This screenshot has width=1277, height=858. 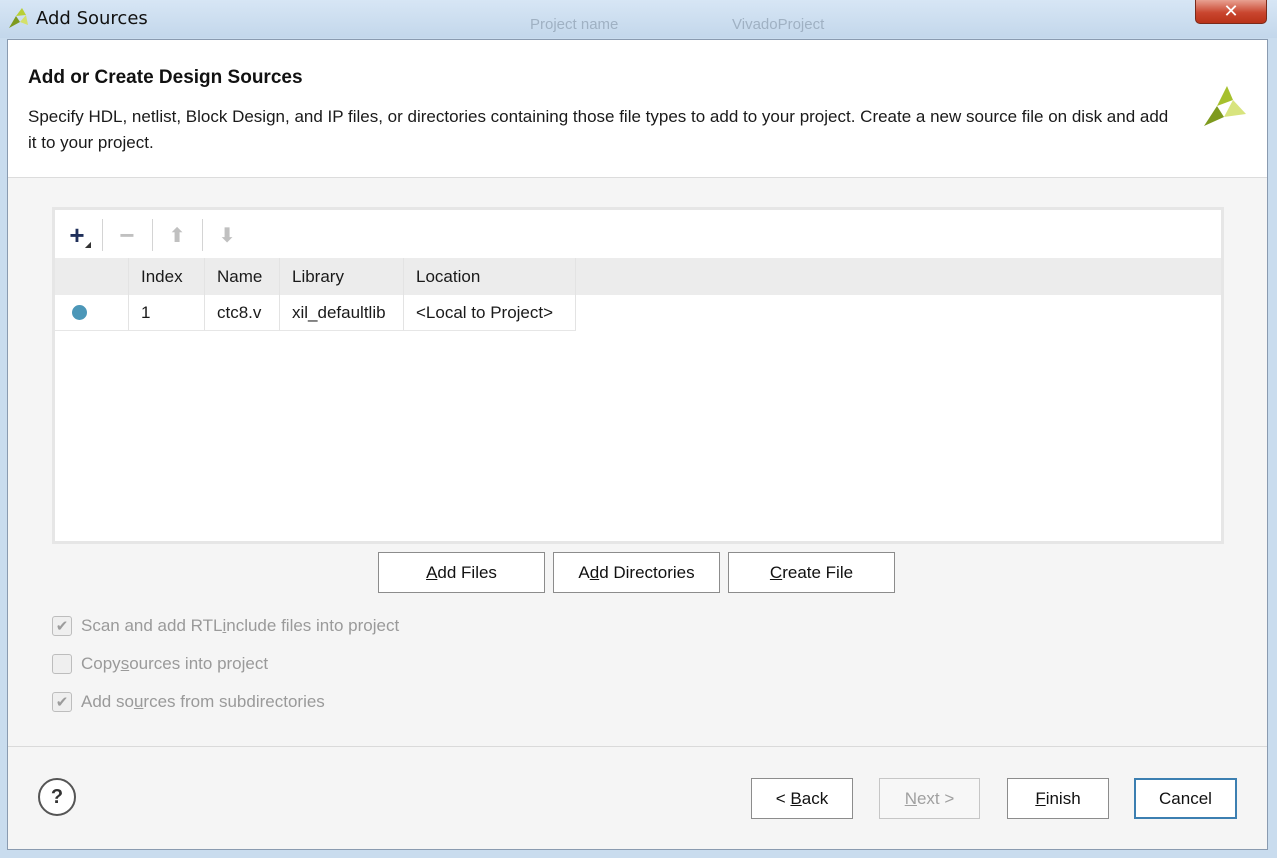 What do you see at coordinates (79, 312) in the screenshot?
I see `status-dot-icon` at bounding box center [79, 312].